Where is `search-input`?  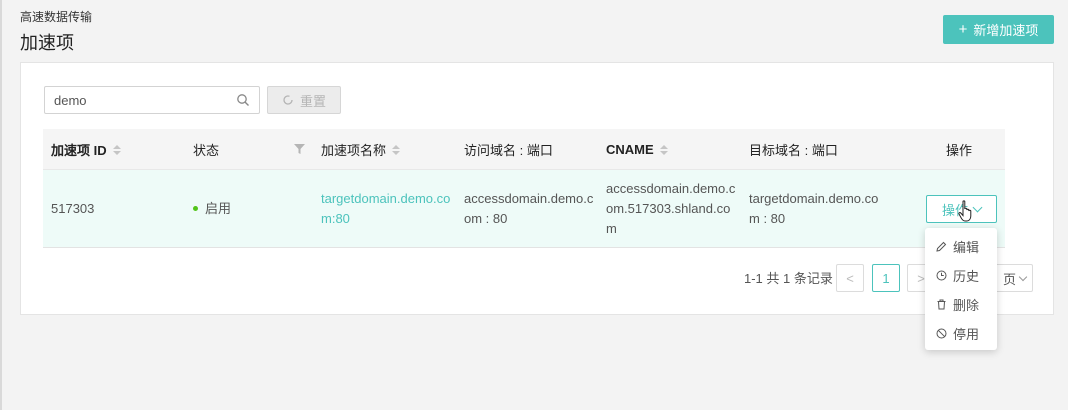
search-input is located at coordinates (135, 100).